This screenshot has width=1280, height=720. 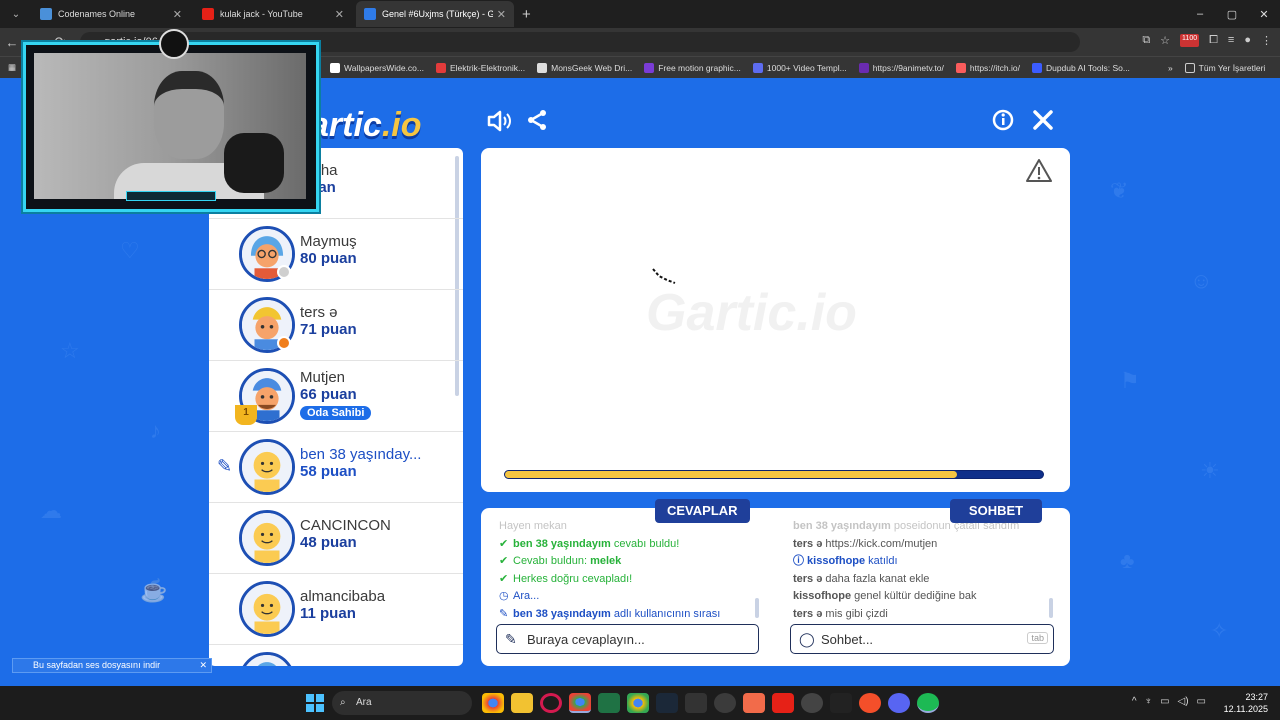 What do you see at coordinates (812, 703) in the screenshot?
I see `chatgpt-app-icon` at bounding box center [812, 703].